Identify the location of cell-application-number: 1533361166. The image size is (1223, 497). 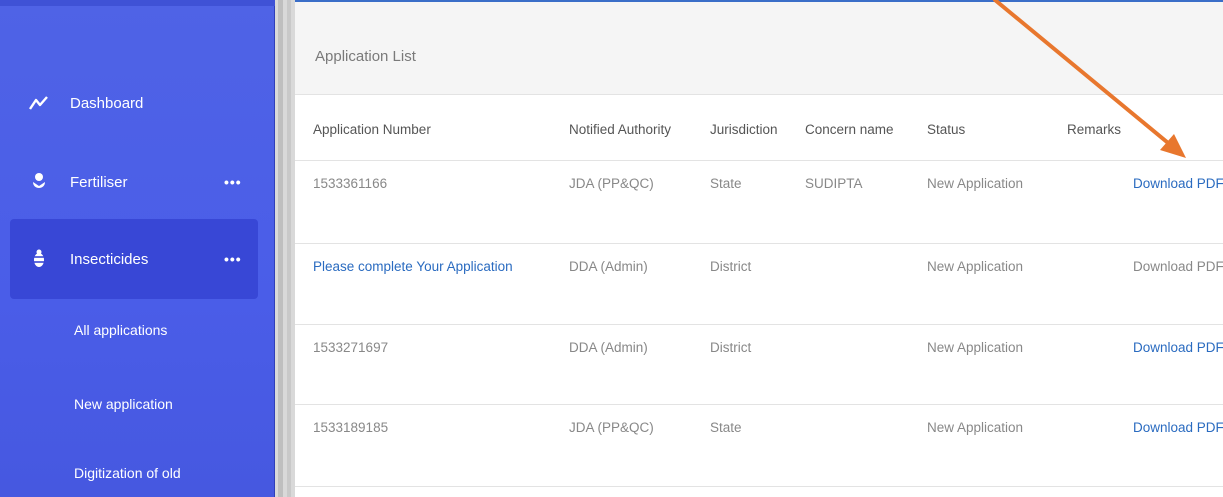
(350, 183).